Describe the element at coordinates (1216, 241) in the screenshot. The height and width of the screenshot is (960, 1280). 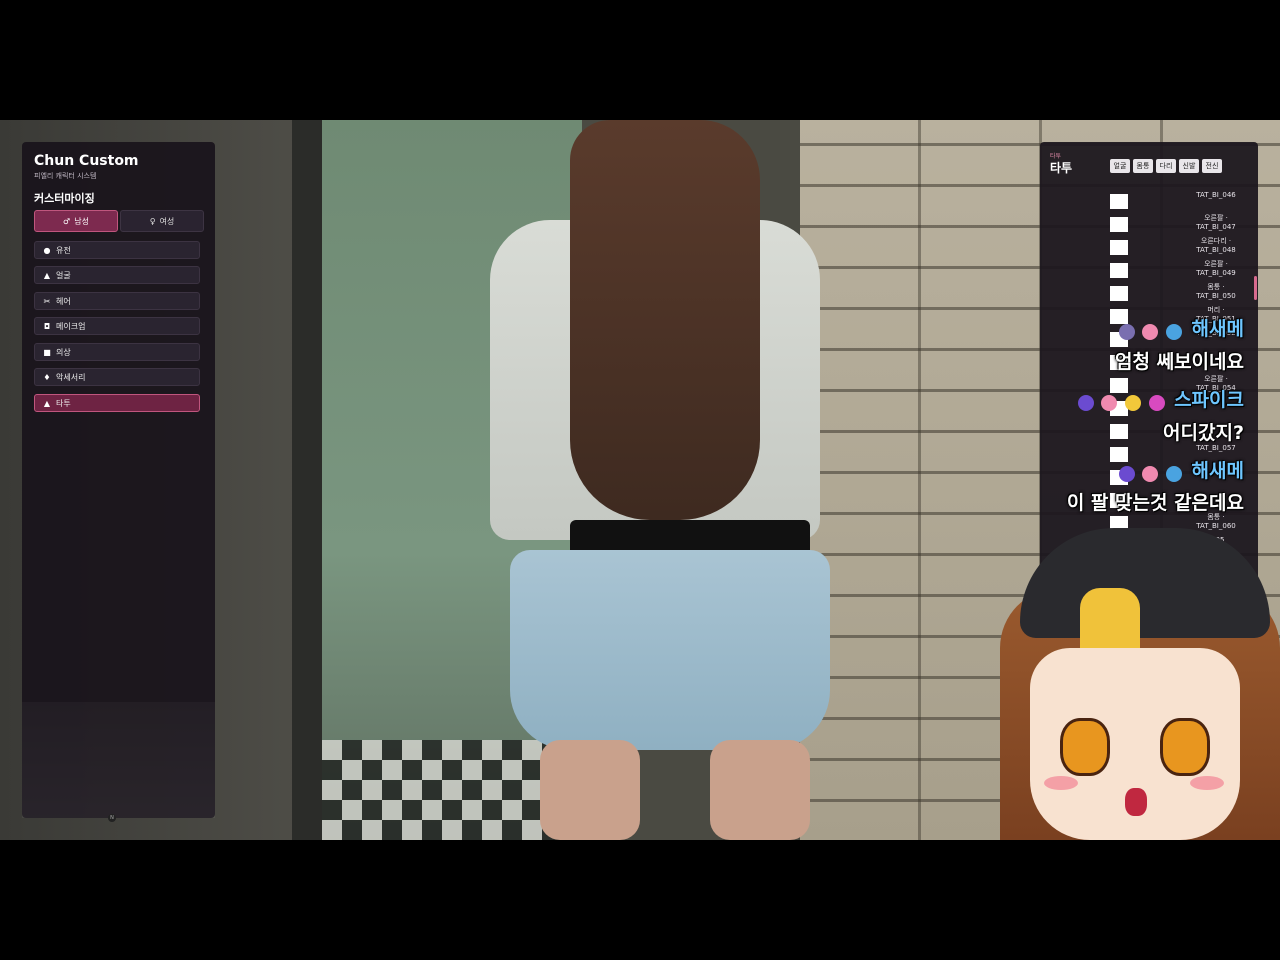
I see `tattoo-item-zone: 오른다리 ·` at that location.